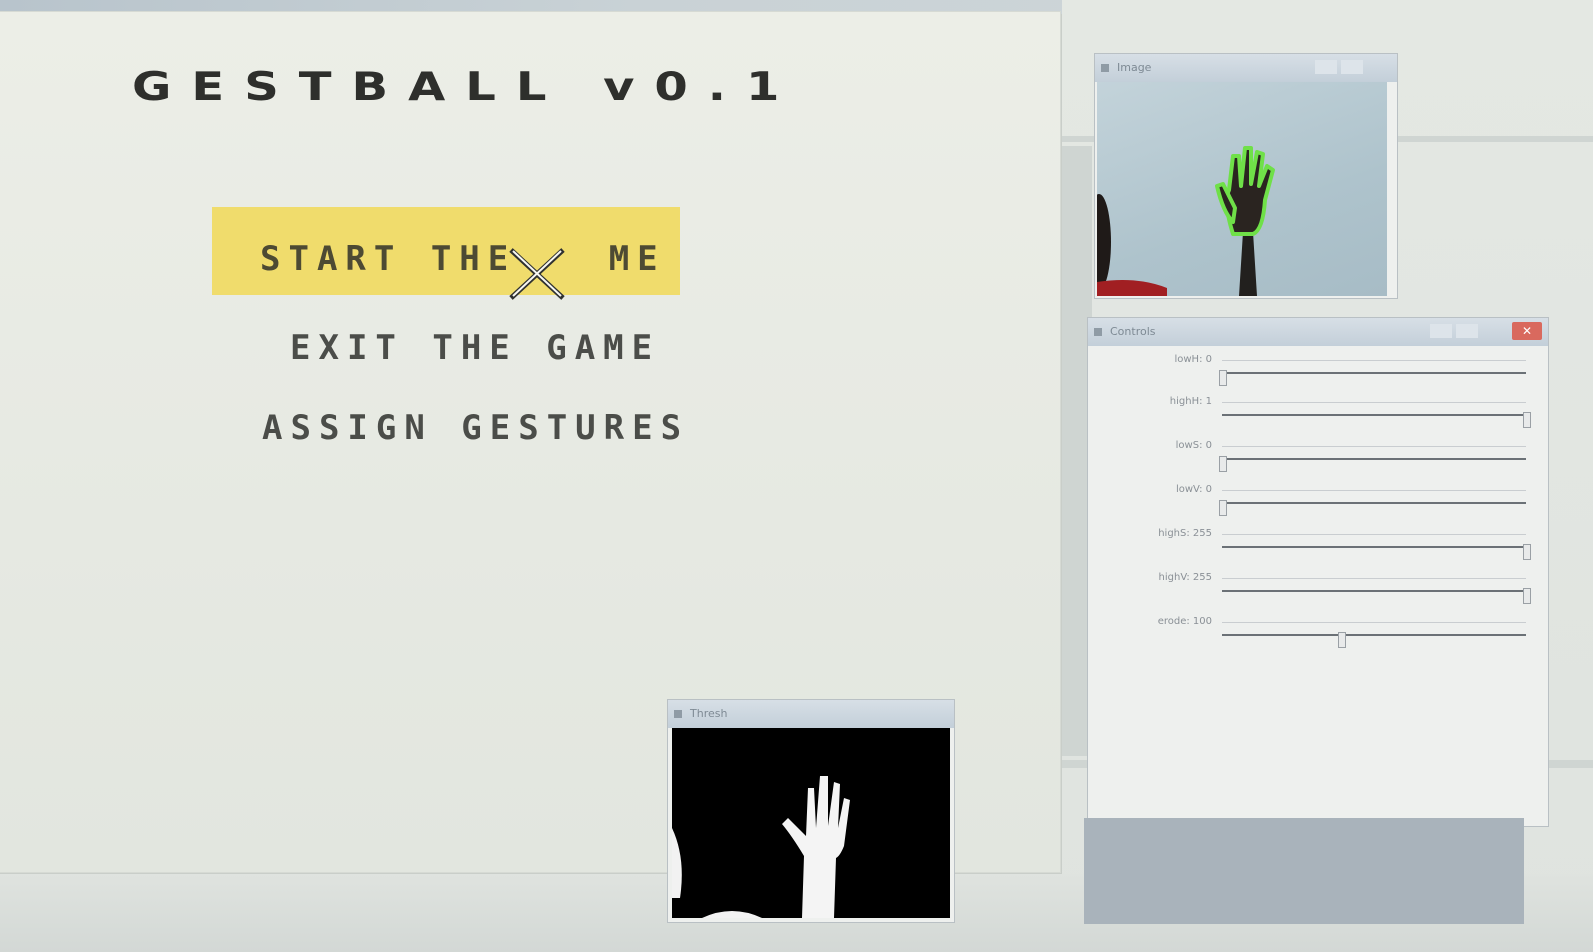  What do you see at coordinates (1193, 489) in the screenshot?
I see `slider-label: lowV: 0` at bounding box center [1193, 489].